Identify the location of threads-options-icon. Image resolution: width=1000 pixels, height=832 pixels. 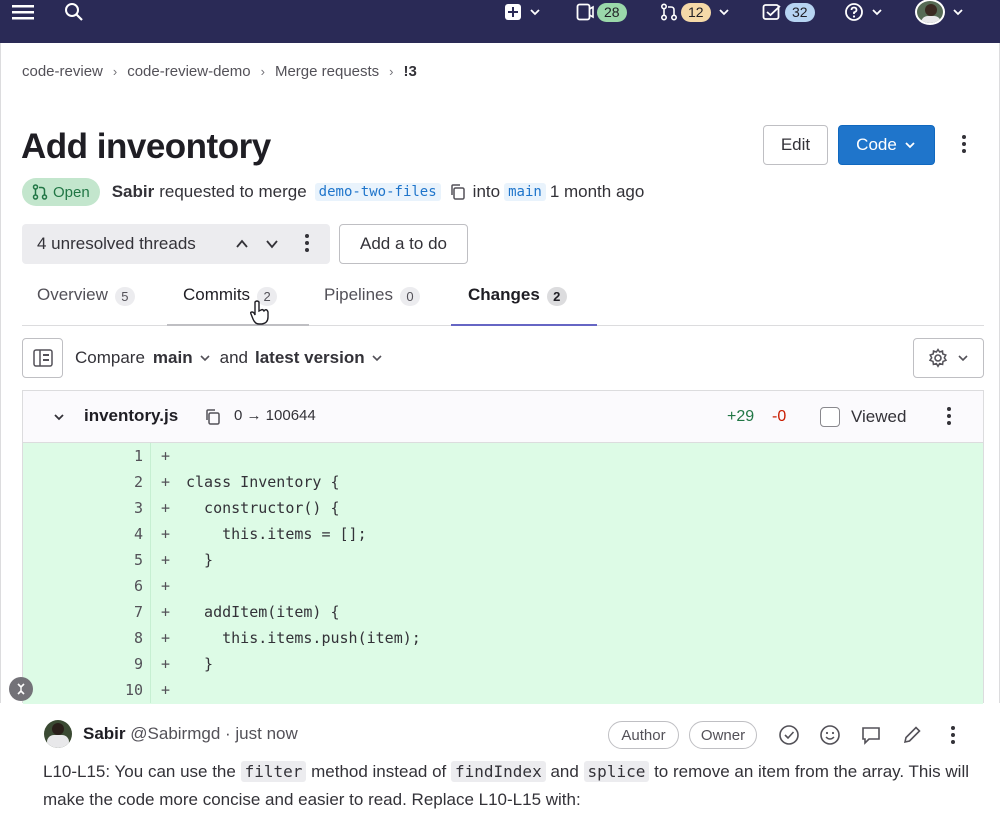
(307, 243).